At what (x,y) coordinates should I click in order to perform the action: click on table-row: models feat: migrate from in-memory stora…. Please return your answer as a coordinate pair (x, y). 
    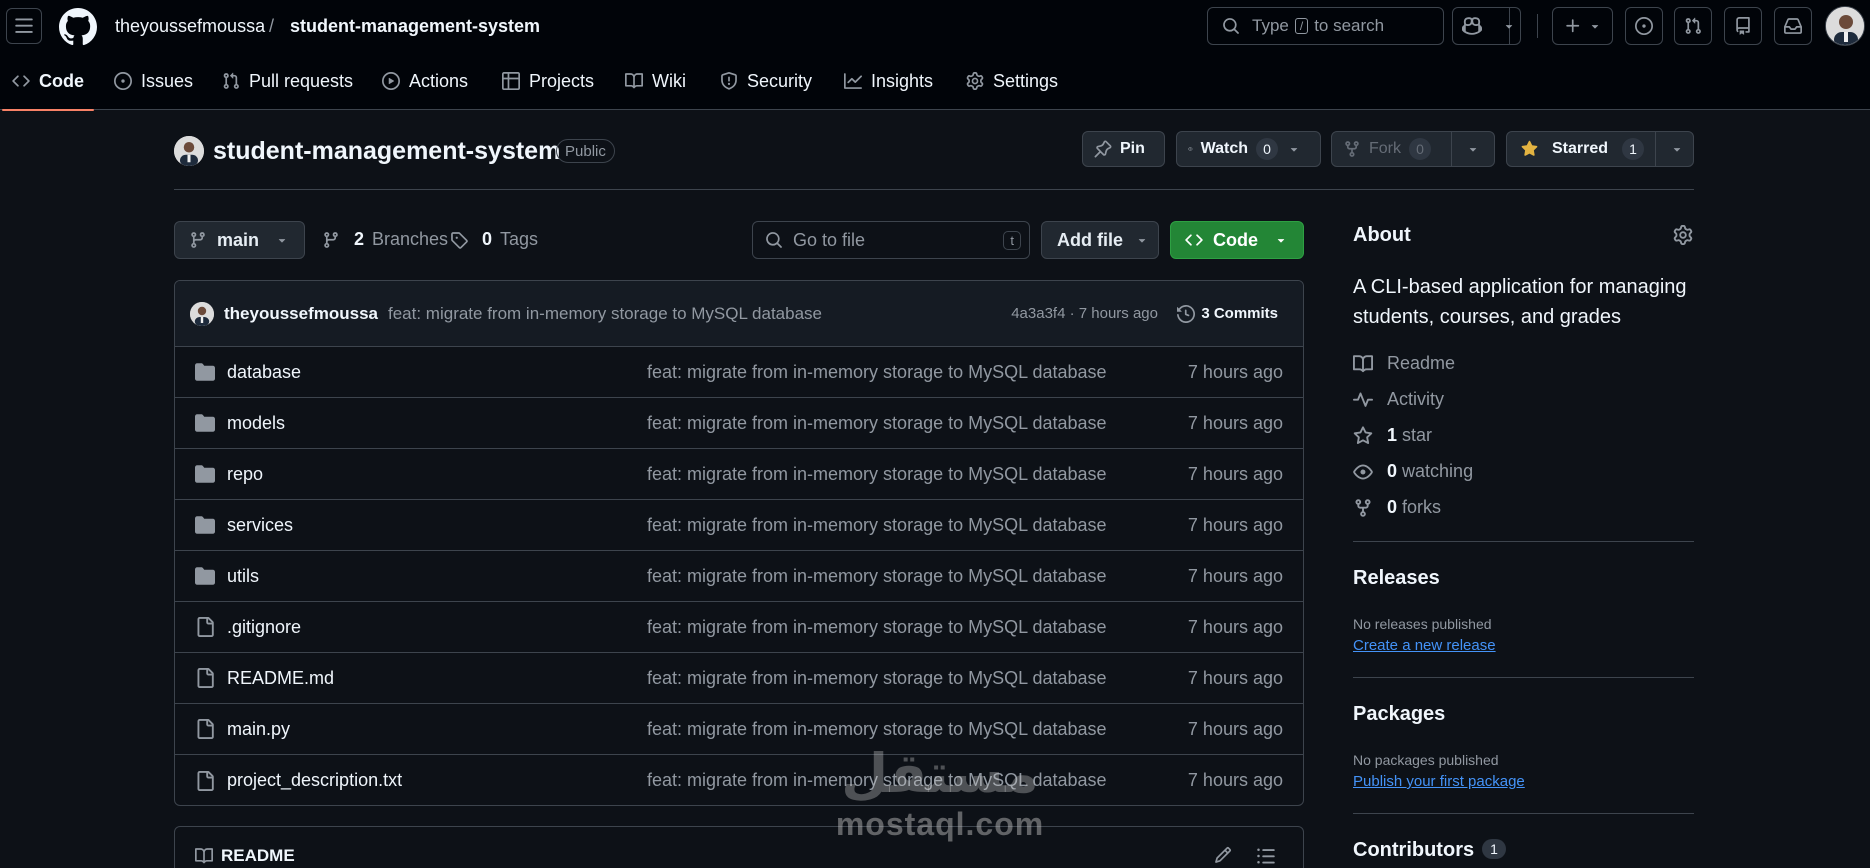
    Looking at the image, I should click on (739, 423).